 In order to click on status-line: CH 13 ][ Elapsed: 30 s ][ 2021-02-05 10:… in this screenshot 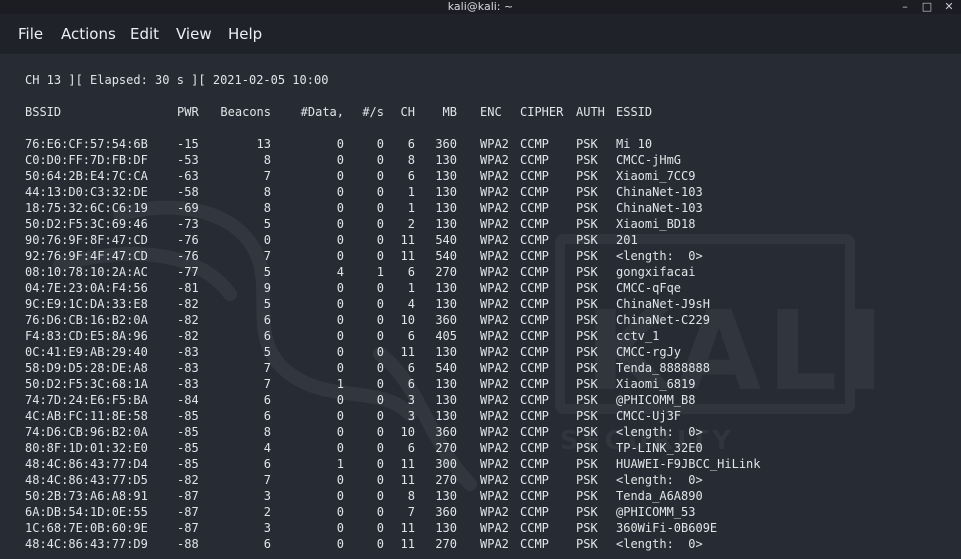, I will do `click(177, 80)`.